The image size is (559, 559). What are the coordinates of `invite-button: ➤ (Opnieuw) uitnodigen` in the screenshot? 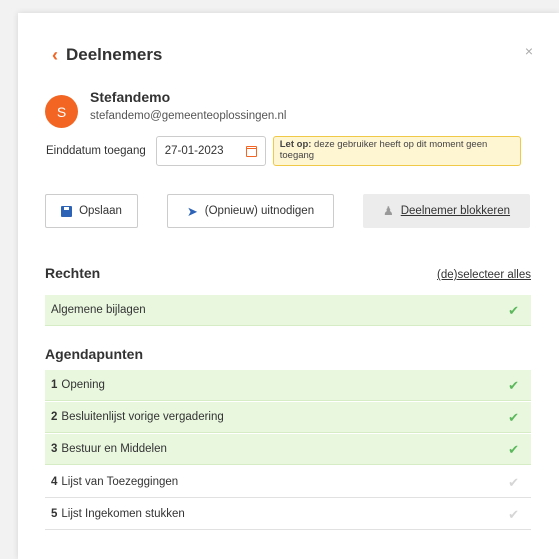 It's located at (250, 211).